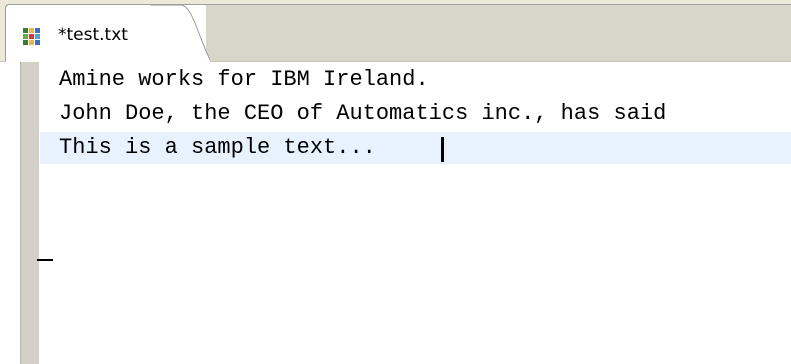 The width and height of the screenshot is (791, 364). Describe the element at coordinates (93, 35) in the screenshot. I see `tab-label: *test.txt` at that location.